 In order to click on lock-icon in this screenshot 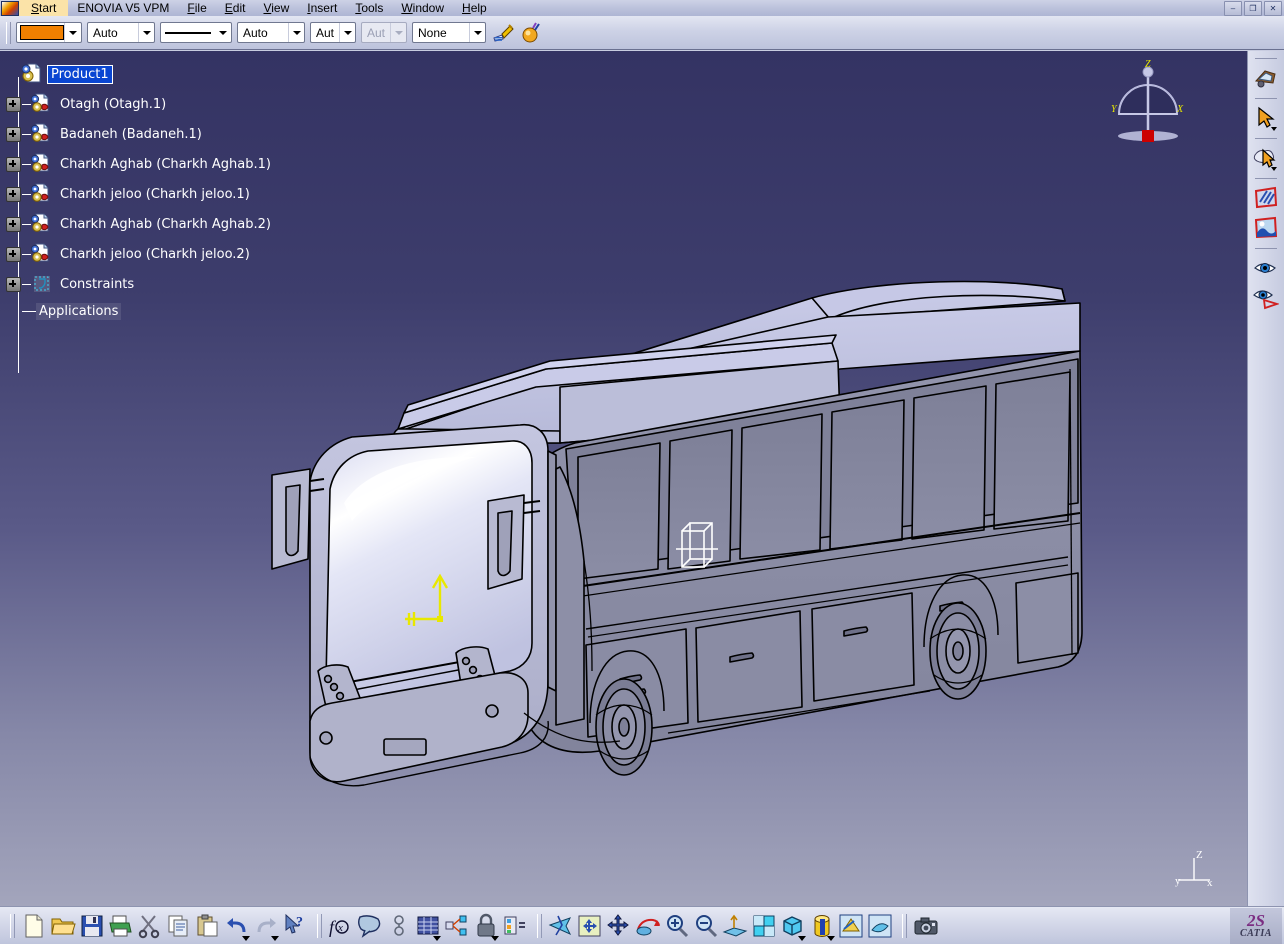, I will do `click(486, 927)`.